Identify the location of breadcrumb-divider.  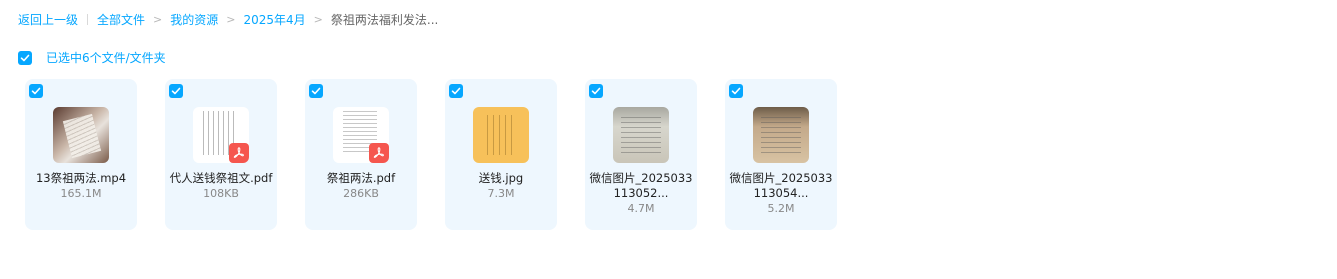
(88, 19).